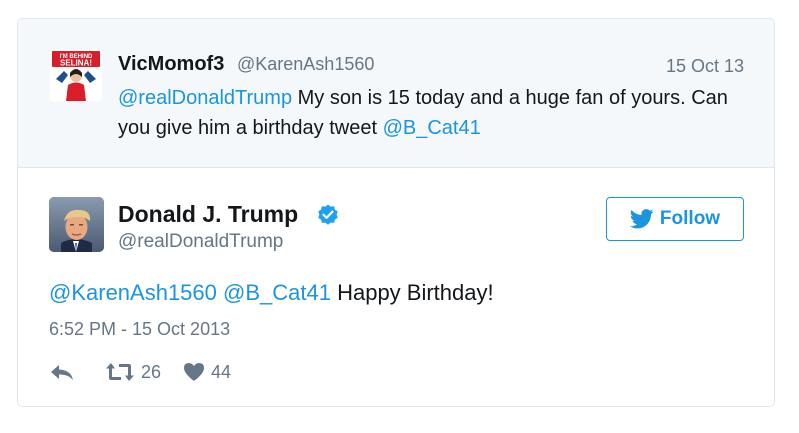 The width and height of the screenshot is (799, 433). Describe the element at coordinates (221, 371) in the screenshot. I see `like-count: 44` at that location.